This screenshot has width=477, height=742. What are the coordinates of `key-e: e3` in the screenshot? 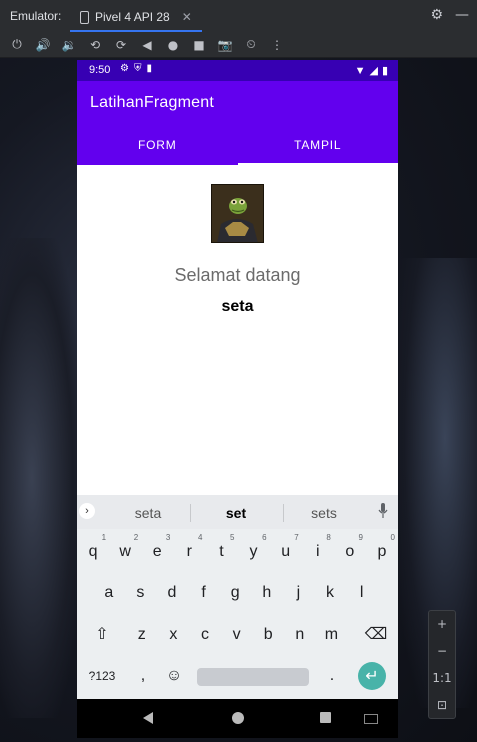 It's located at (157, 552).